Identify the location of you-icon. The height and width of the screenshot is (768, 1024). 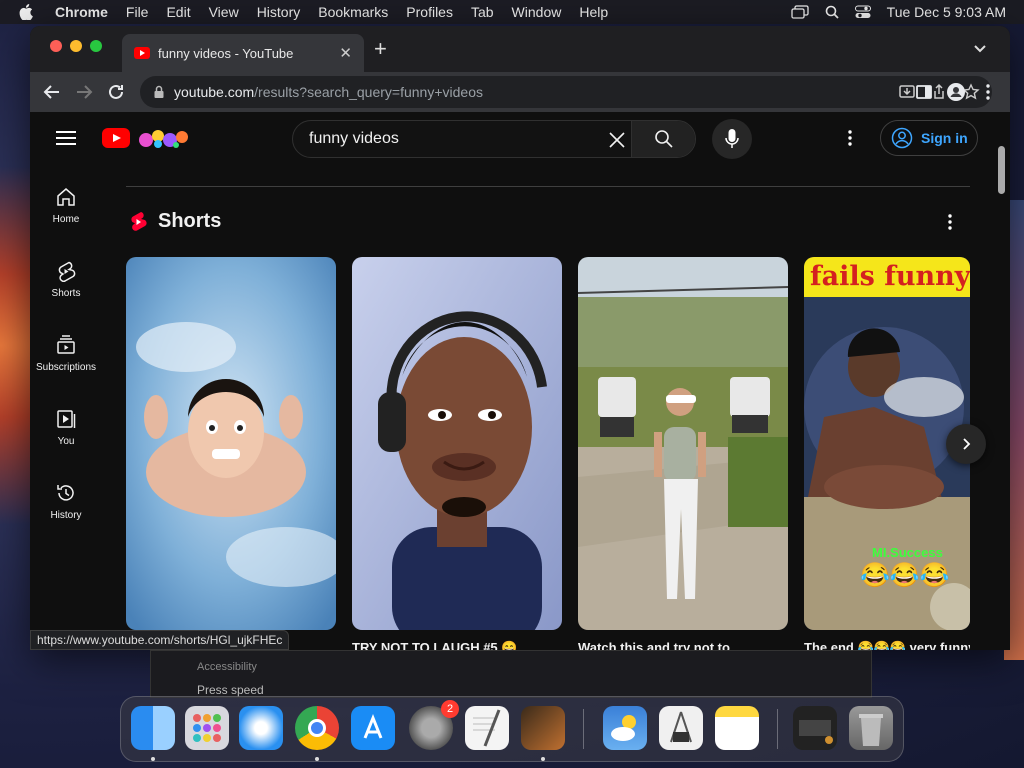
(66, 419).